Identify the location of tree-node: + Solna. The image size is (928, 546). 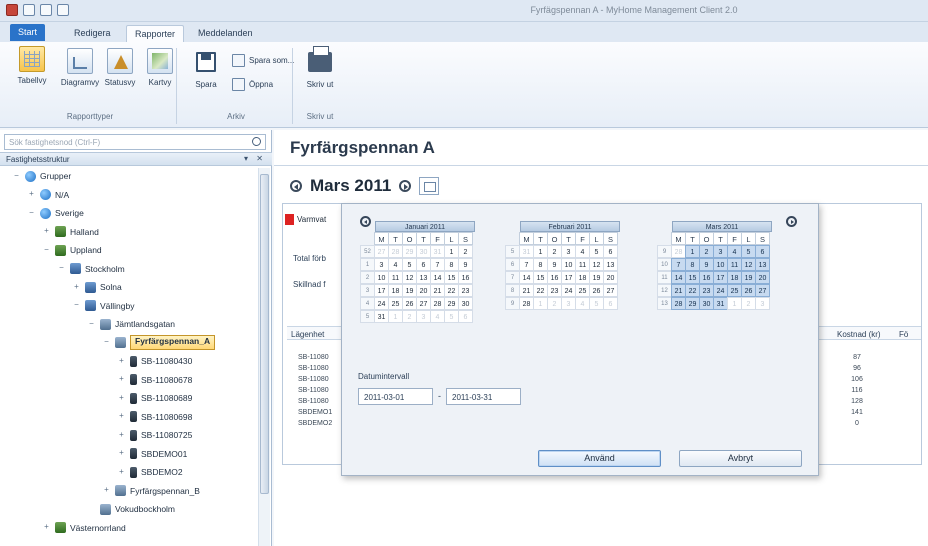
(97, 287).